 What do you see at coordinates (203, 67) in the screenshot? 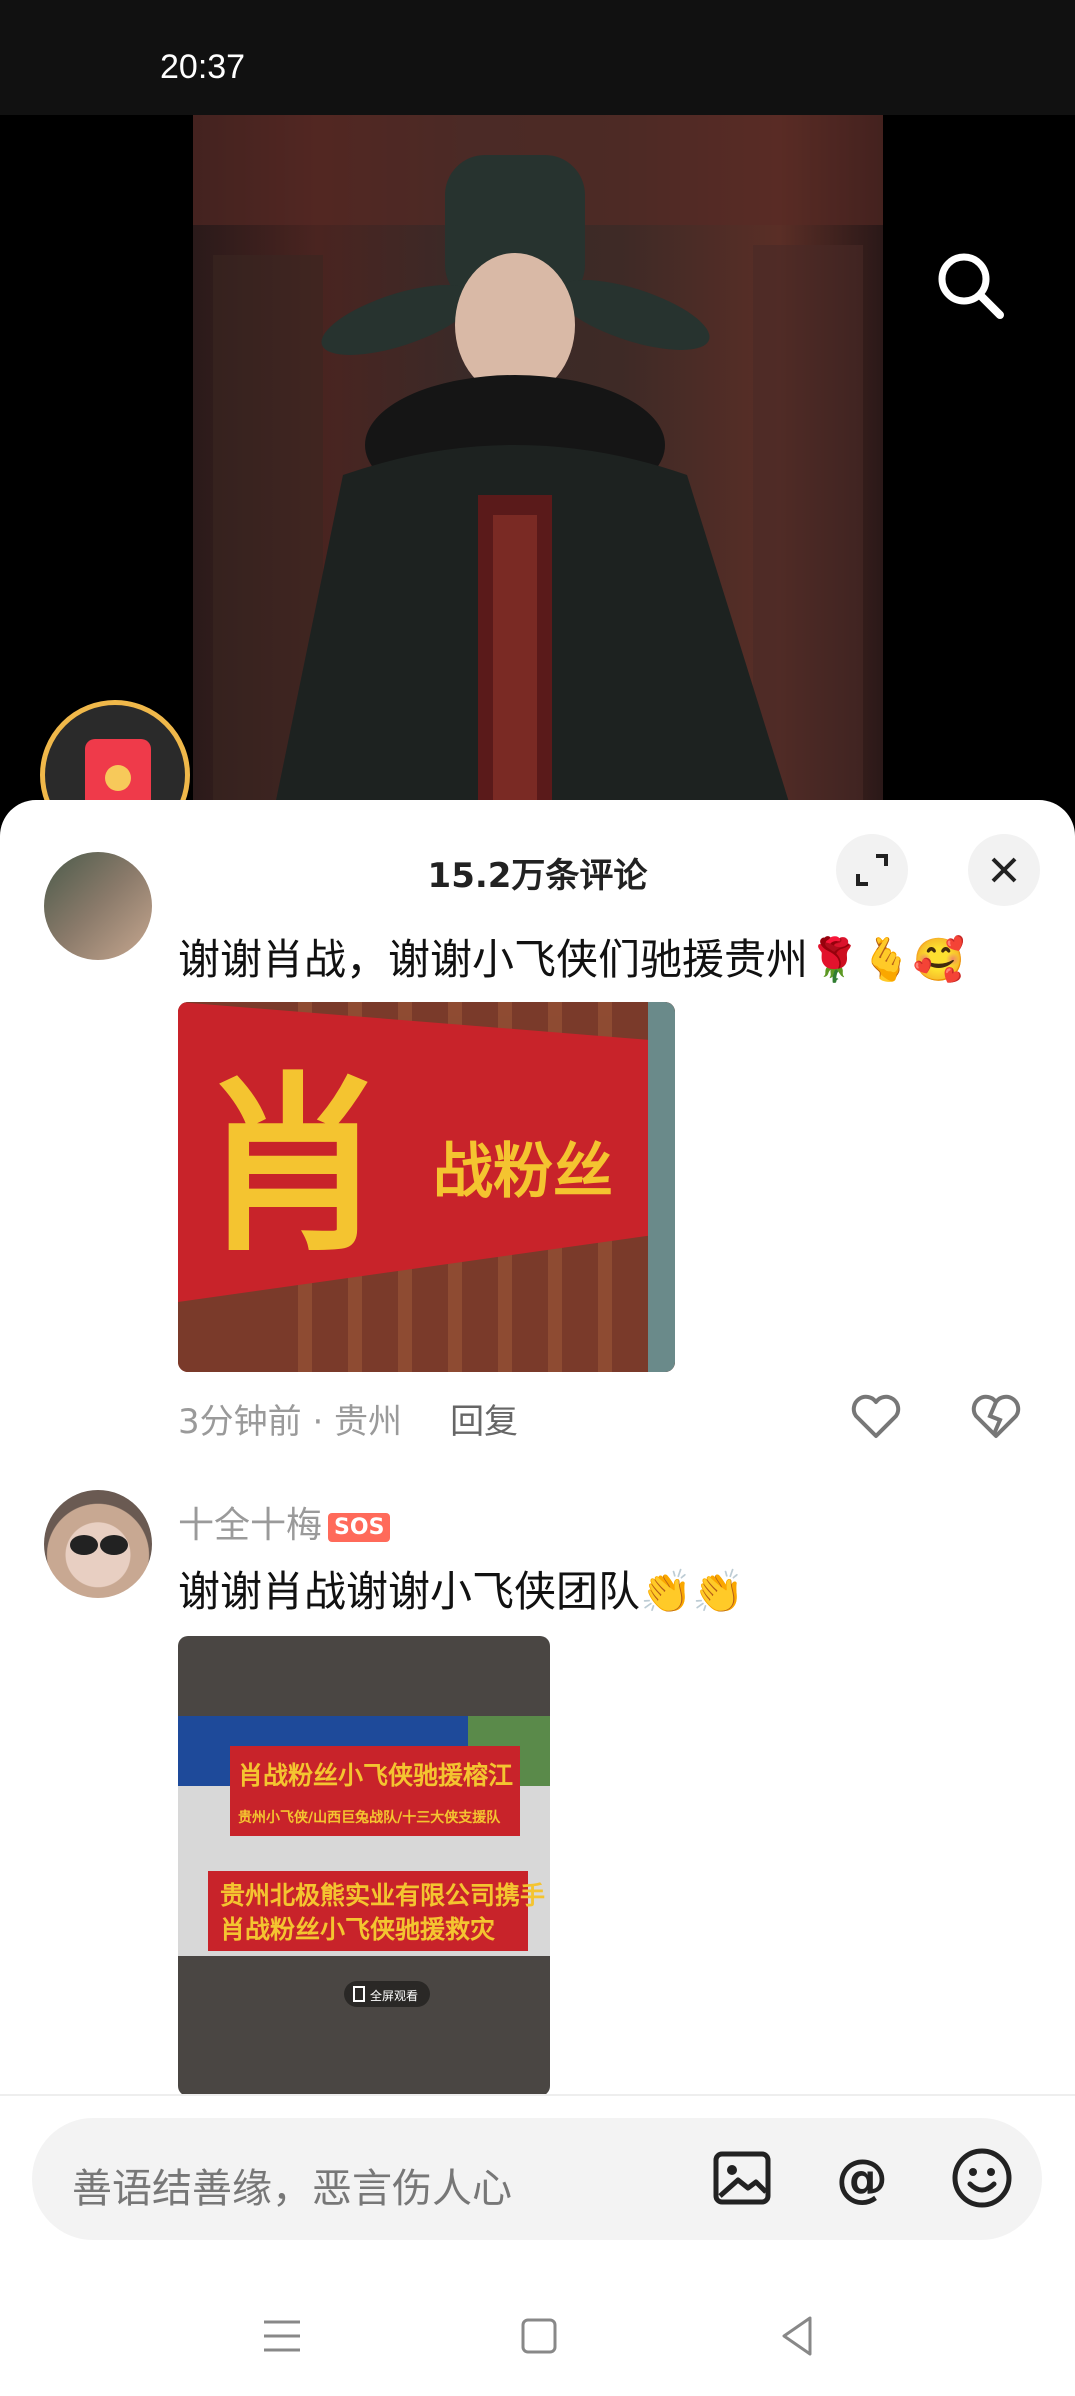
I see `status-time: 20:37` at bounding box center [203, 67].